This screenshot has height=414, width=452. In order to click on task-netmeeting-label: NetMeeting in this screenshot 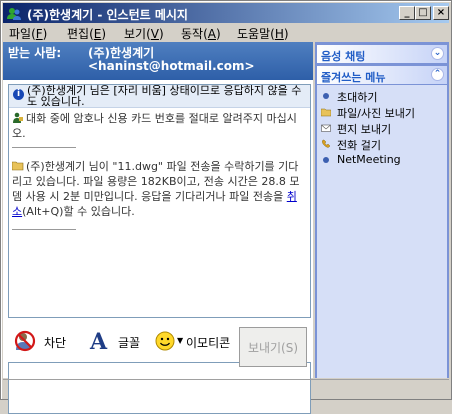, I will do `click(369, 159)`.